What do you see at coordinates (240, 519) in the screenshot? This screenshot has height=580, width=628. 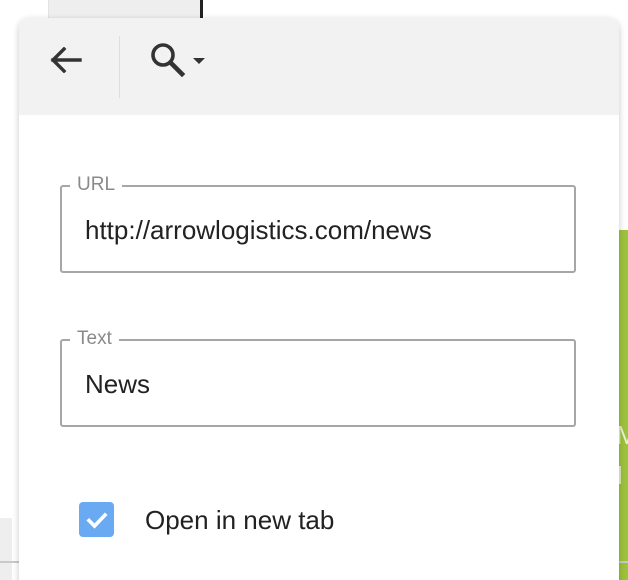 I see `open-in-new-tab-label: Open in new tab` at bounding box center [240, 519].